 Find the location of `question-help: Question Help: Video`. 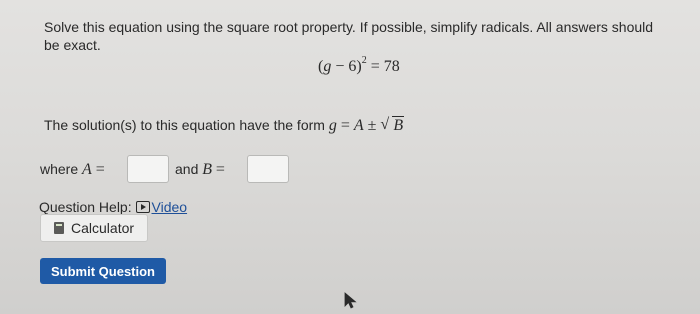

question-help: Question Help: Video is located at coordinates (113, 207).